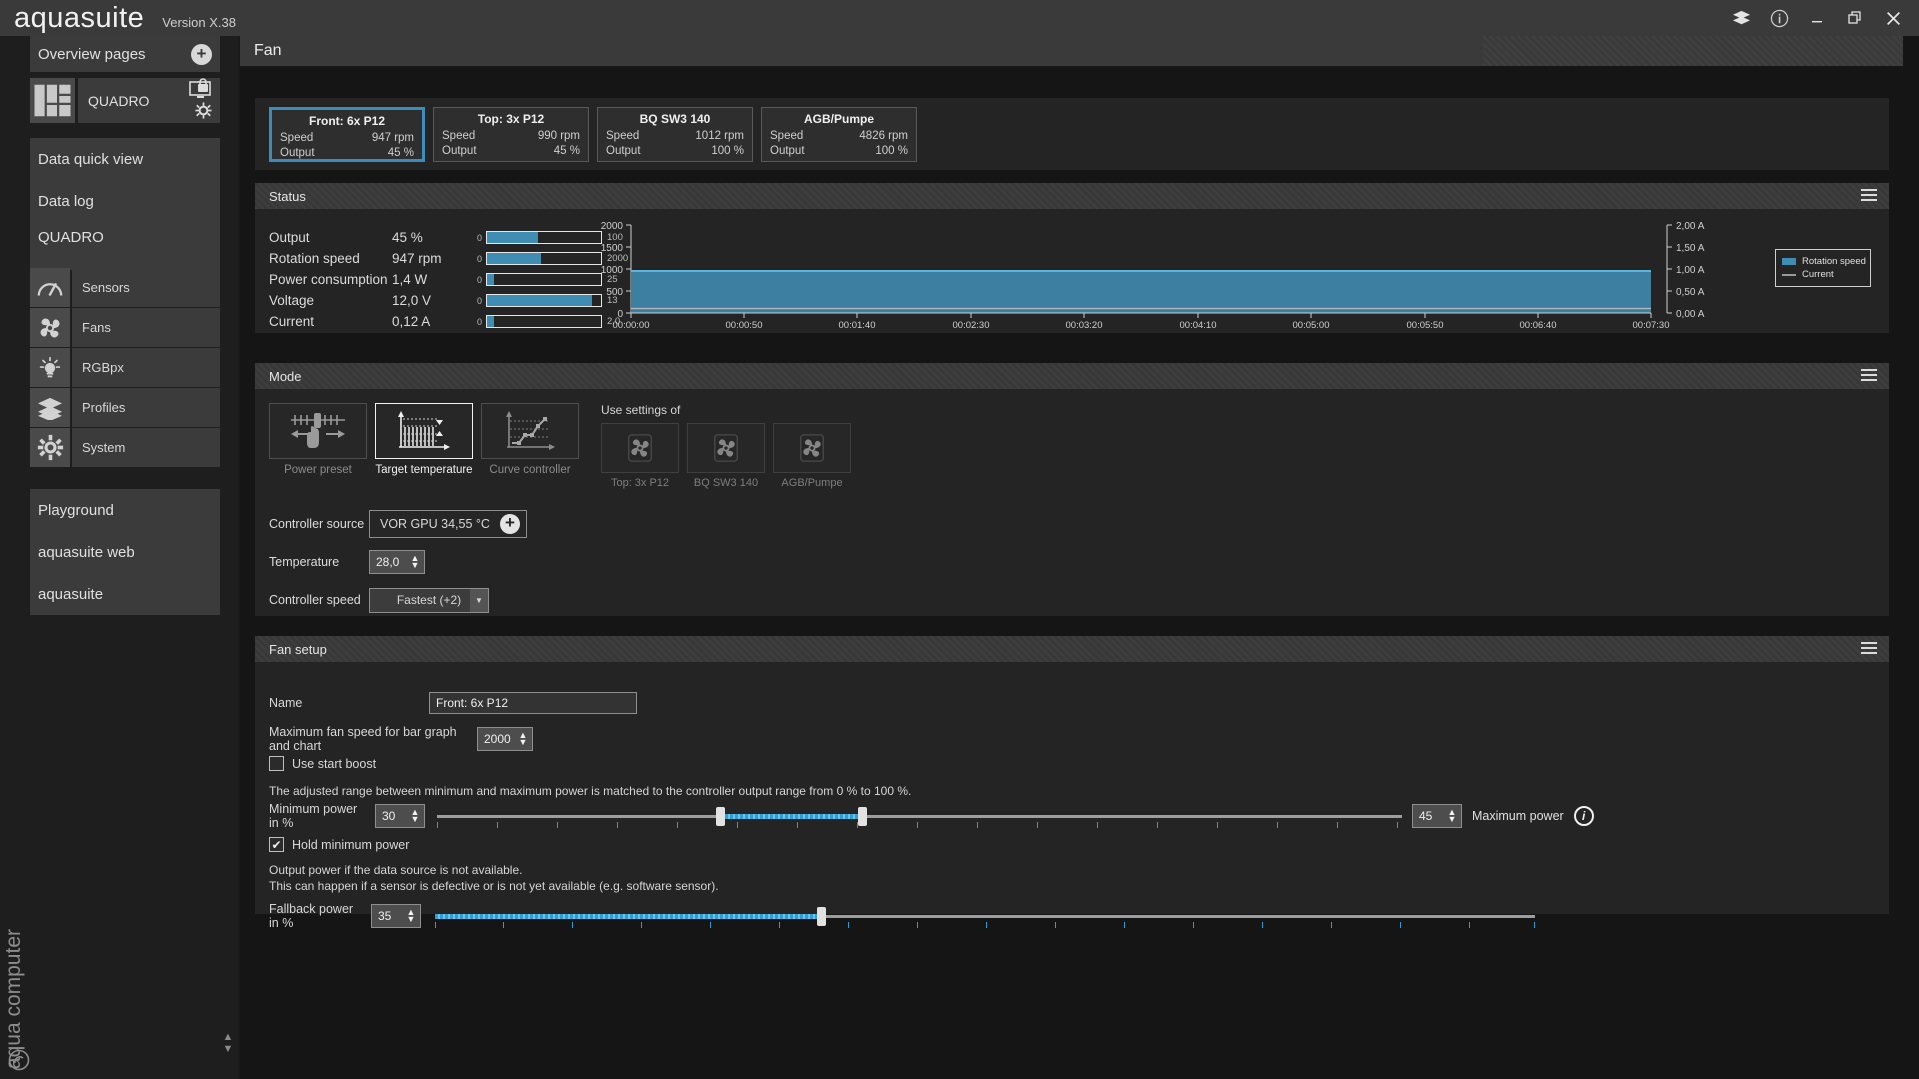 The width and height of the screenshot is (1919, 1079). Describe the element at coordinates (125, 552) in the screenshot. I see `sidebar-item-aquasuite-web: aquasuite web` at that location.